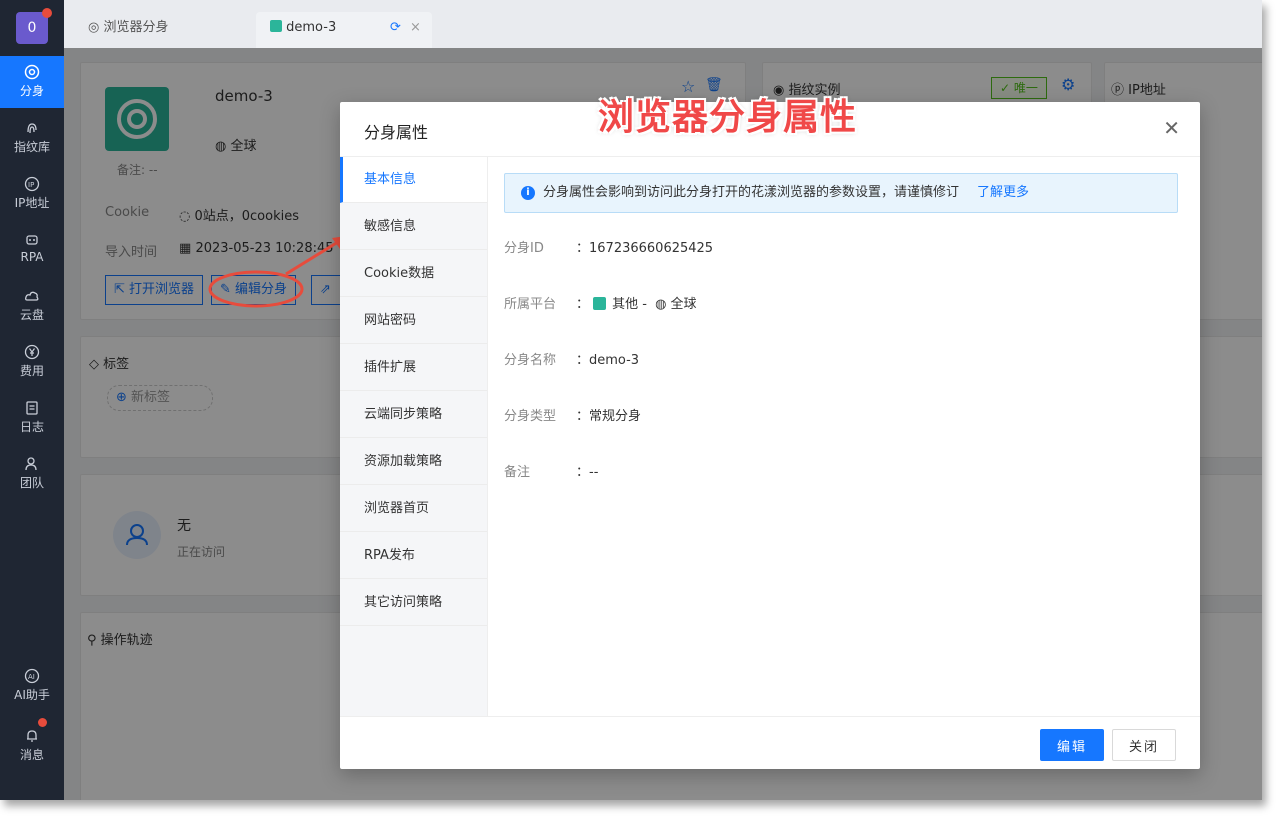 This screenshot has width=1282, height=823. What do you see at coordinates (32, 418) in the screenshot?
I see `nav-item-logs: 日志` at bounding box center [32, 418].